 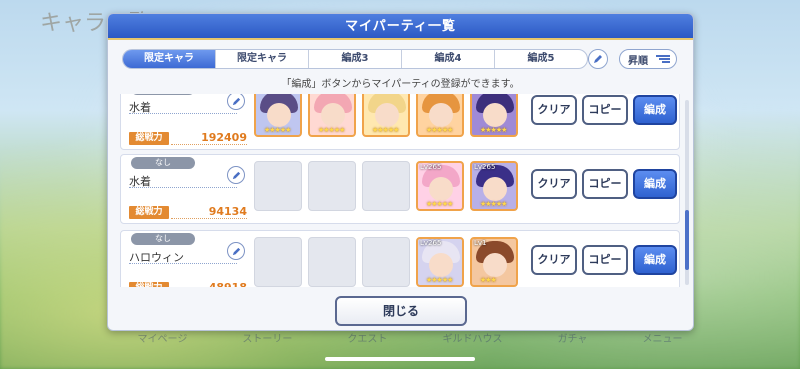 I want to click on dialog-title: マイパーティ一覧, so click(x=400, y=27).